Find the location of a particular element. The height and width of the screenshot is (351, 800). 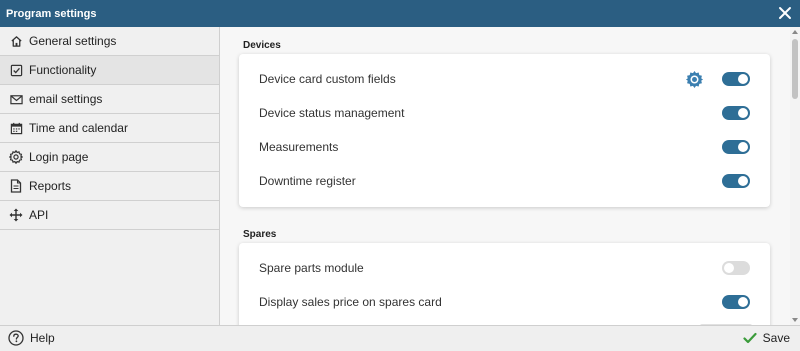

custom-fields-settings-gear-icon is located at coordinates (694, 79).